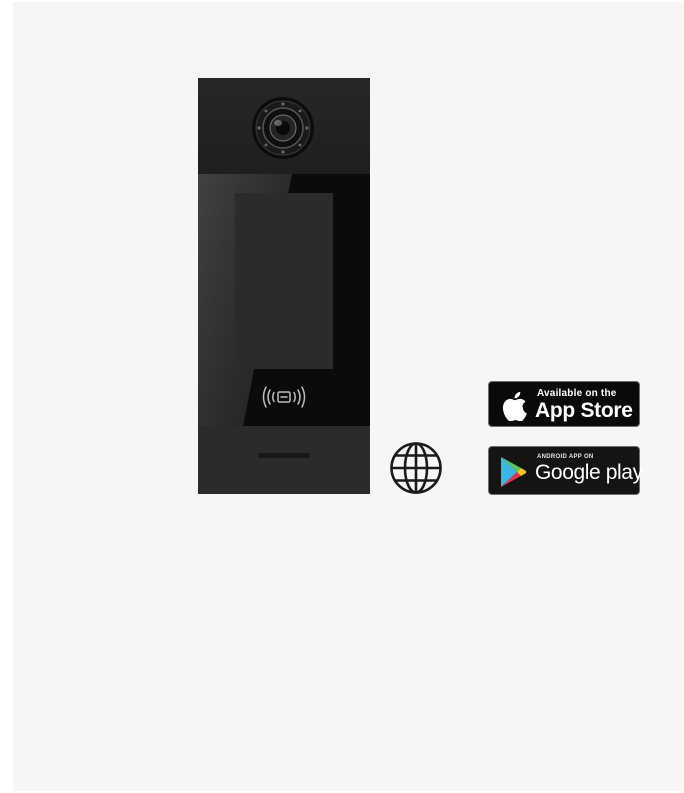 The width and height of the screenshot is (684, 793). I want to click on google-play-small-text: ANDROID APP ON, so click(565, 457).